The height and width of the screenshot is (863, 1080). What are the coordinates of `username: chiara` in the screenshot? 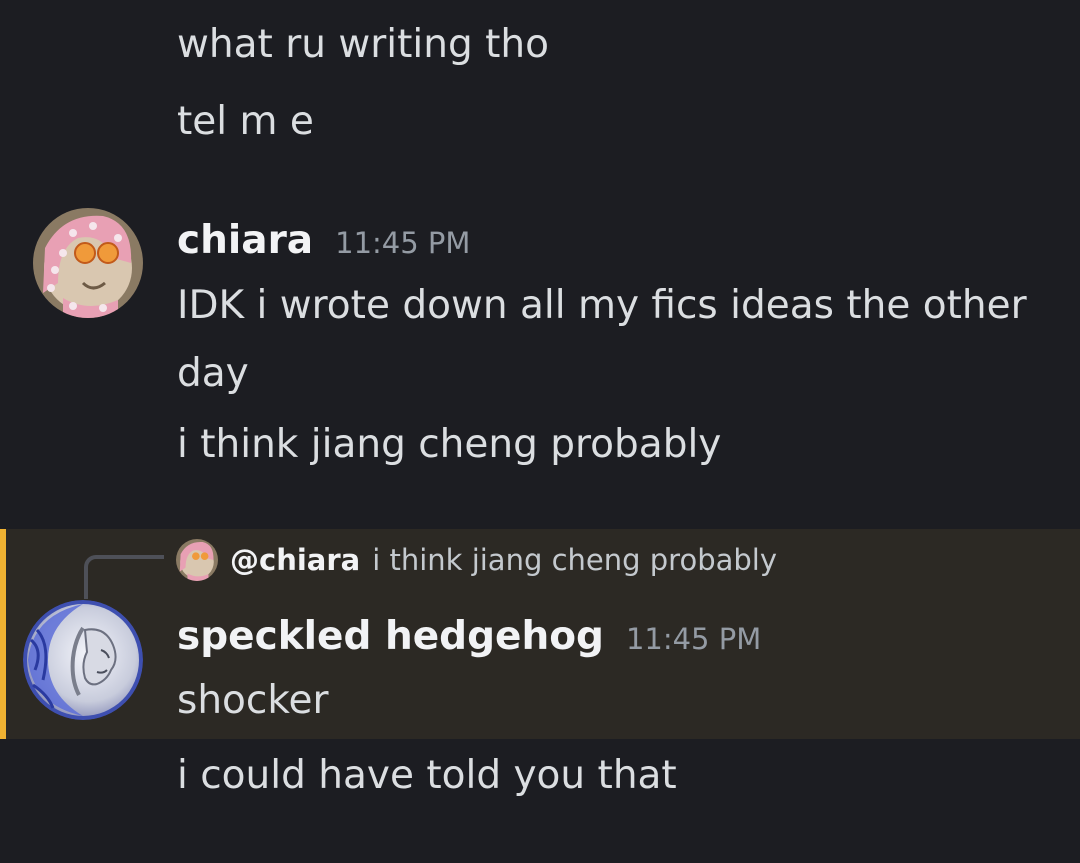 It's located at (245, 240).